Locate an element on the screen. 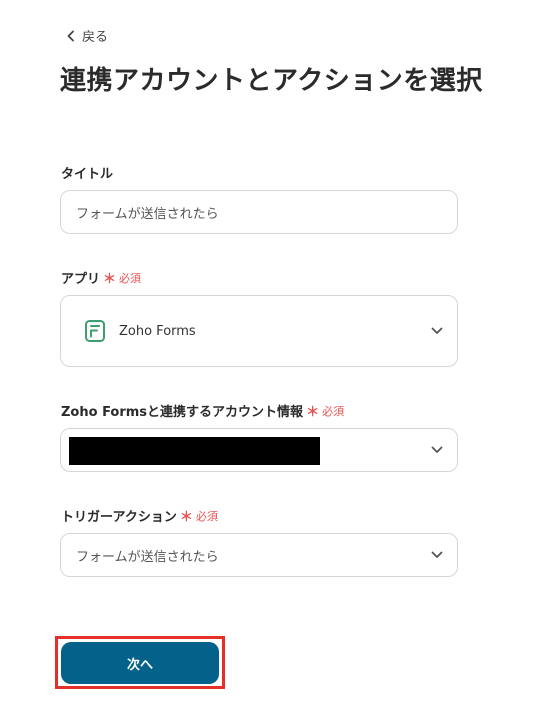 Image resolution: width=552 pixels, height=713 pixels. account-select is located at coordinates (259, 450).